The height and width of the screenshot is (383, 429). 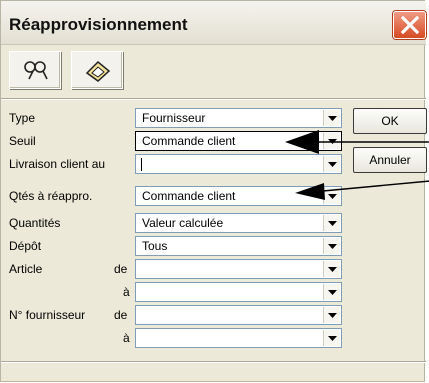 I want to click on article-label: Article, so click(x=26, y=269).